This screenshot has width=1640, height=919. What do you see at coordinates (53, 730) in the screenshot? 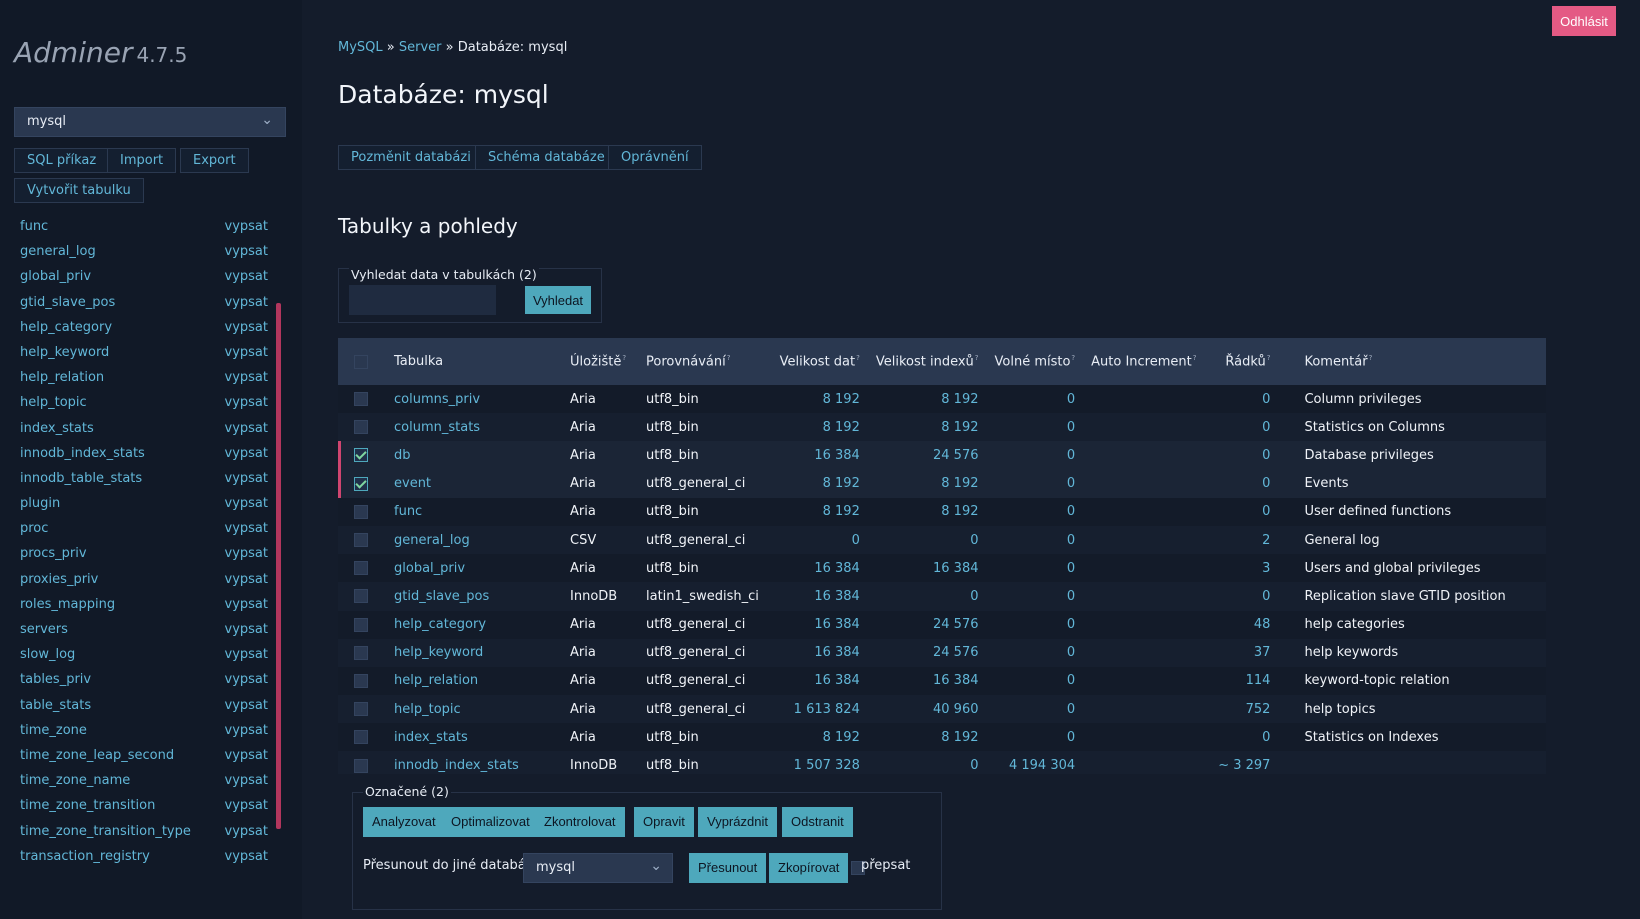
I see `sidebar-table-link: time_zone` at bounding box center [53, 730].